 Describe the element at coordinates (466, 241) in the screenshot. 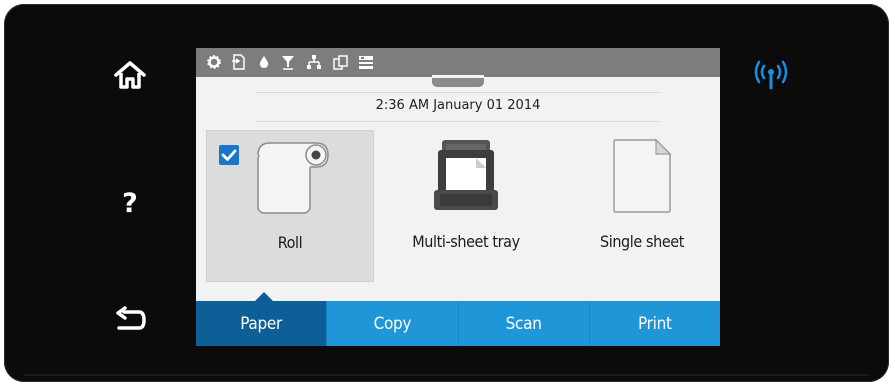

I see `source-label: Multi-sheet tray` at that location.